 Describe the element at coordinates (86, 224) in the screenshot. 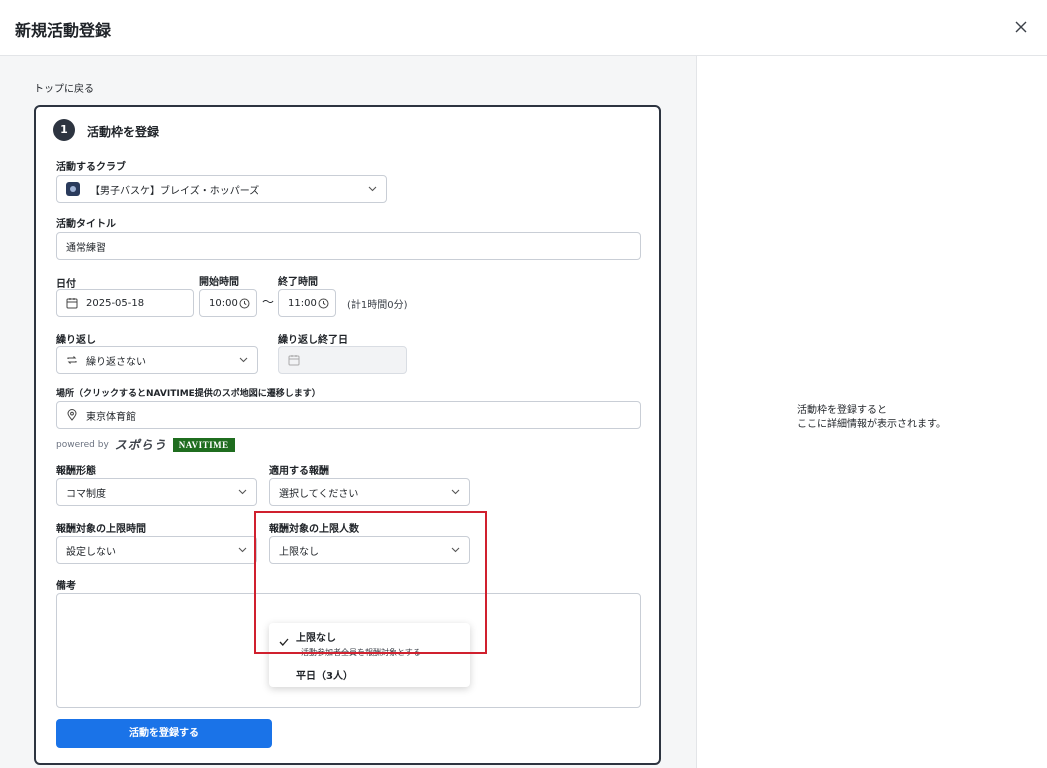

I see `activity-title-label: 活動タイトル` at that location.